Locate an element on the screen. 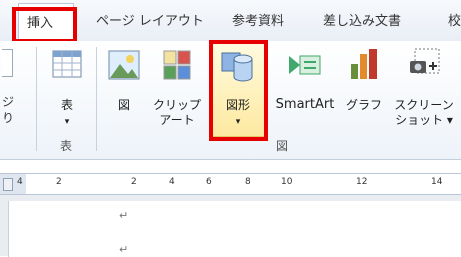 The width and height of the screenshot is (461, 257). clipart-label-2: アート is located at coordinates (177, 120).